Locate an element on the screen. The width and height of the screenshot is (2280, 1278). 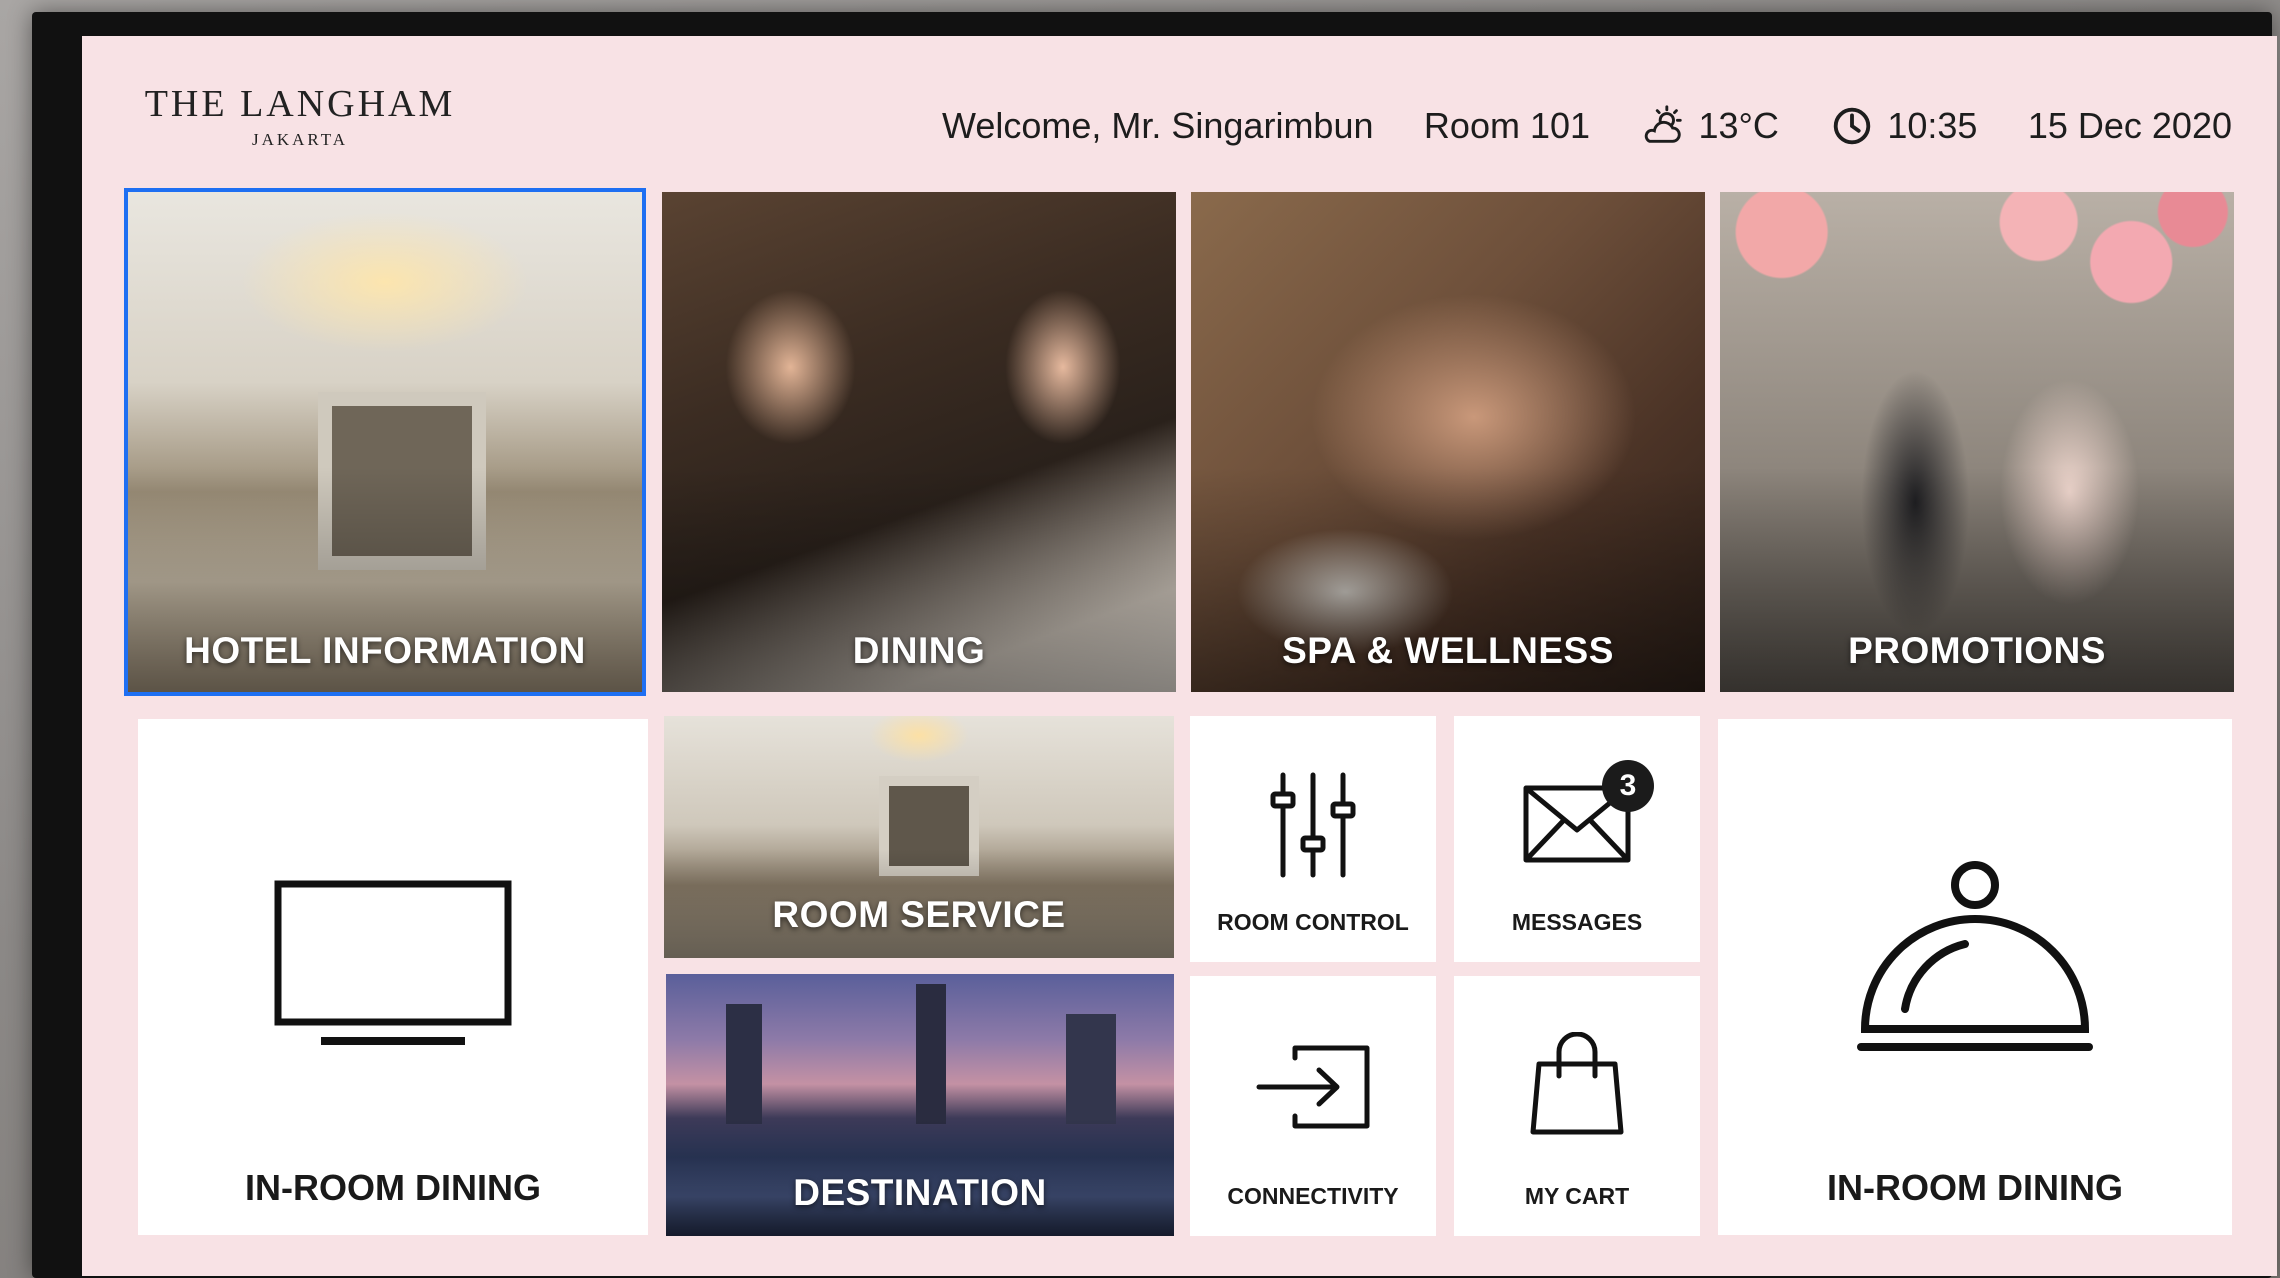
welcome-text: Welcome, Mr. Singarimbun is located at coordinates (1158, 125).